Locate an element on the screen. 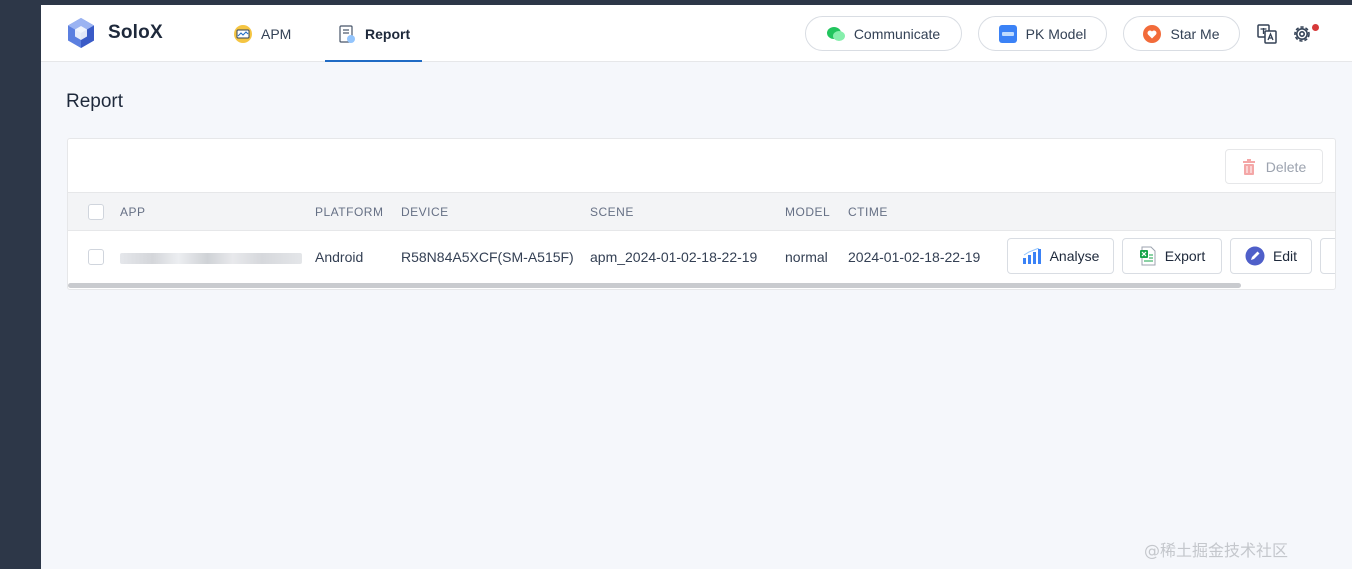  heart-icon is located at coordinates (1152, 33).